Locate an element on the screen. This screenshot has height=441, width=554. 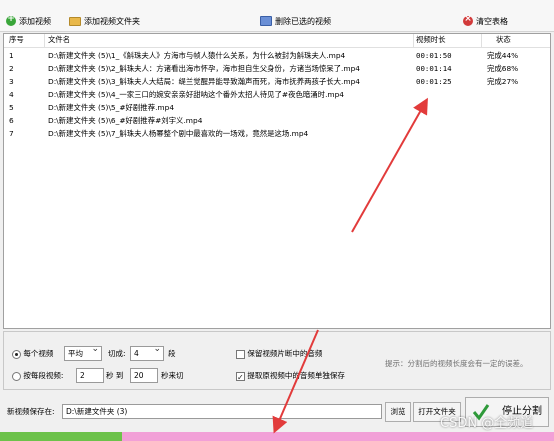
row-status: 完成44% is located at coordinates (503, 55).